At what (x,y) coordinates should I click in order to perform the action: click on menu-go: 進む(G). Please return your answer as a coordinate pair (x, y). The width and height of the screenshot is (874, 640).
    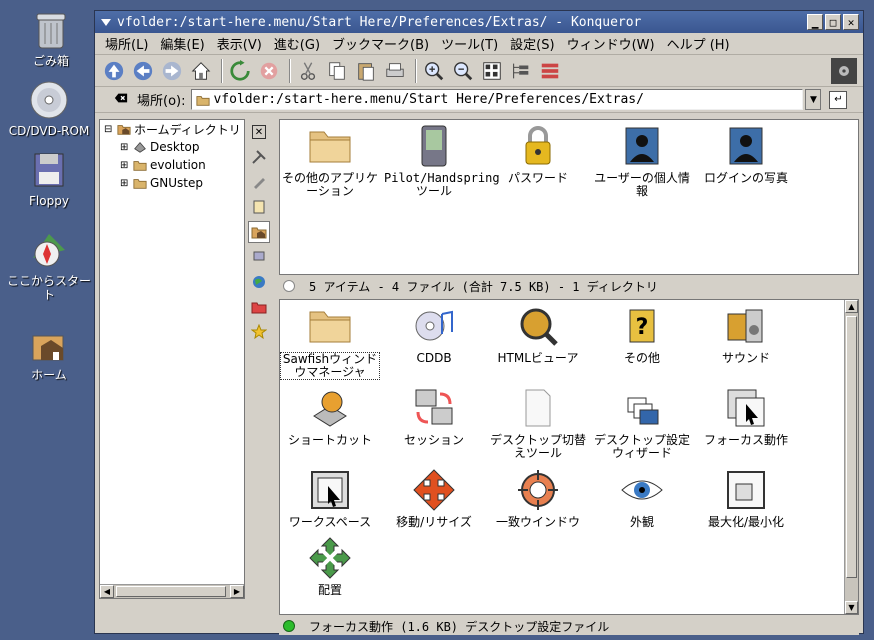
    Looking at the image, I should click on (297, 43).